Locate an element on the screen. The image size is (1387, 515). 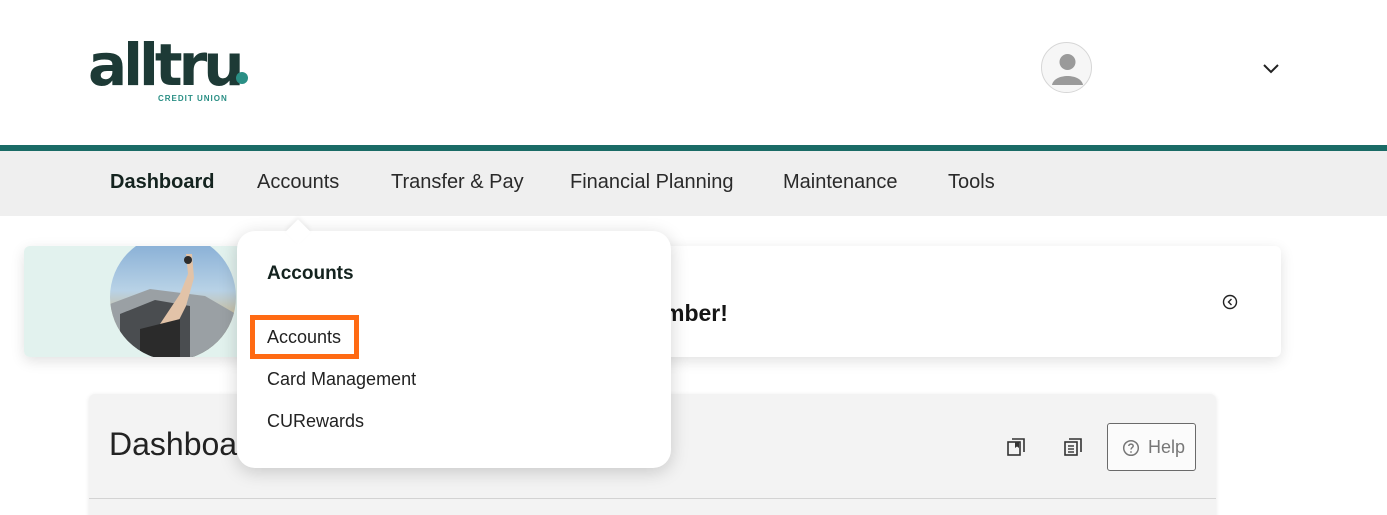
nav-item-maintenance: Maintenance is located at coordinates (840, 182).